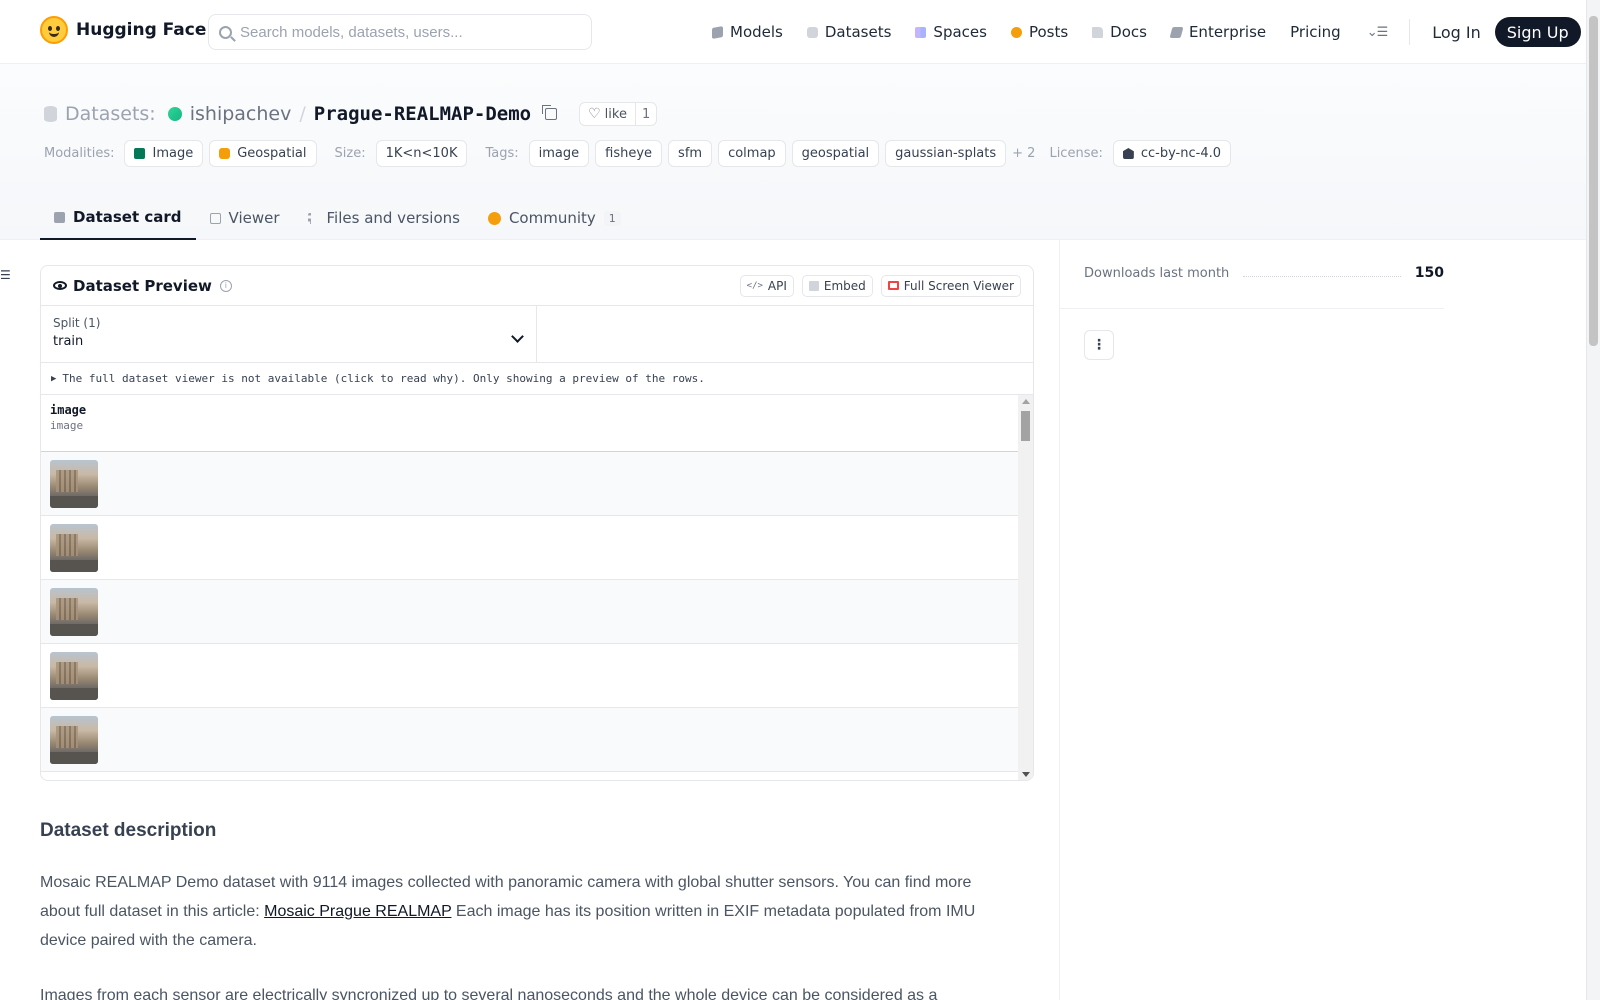 Image resolution: width=1600 pixels, height=1000 pixels. Describe the element at coordinates (946, 153) in the screenshot. I see `tag-chip-gaussian-splats: gaussian-splats` at that location.